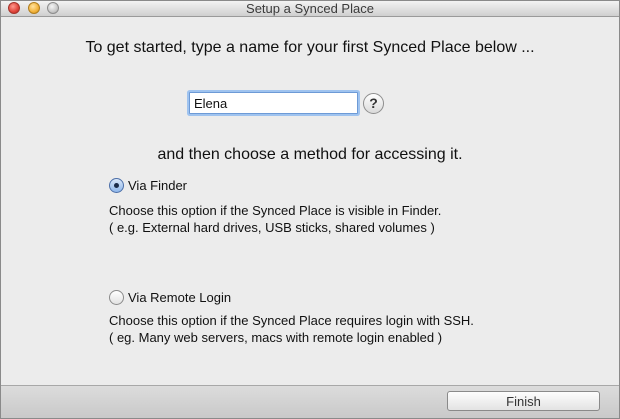  I want to click on via-finder-radio, so click(116, 185).